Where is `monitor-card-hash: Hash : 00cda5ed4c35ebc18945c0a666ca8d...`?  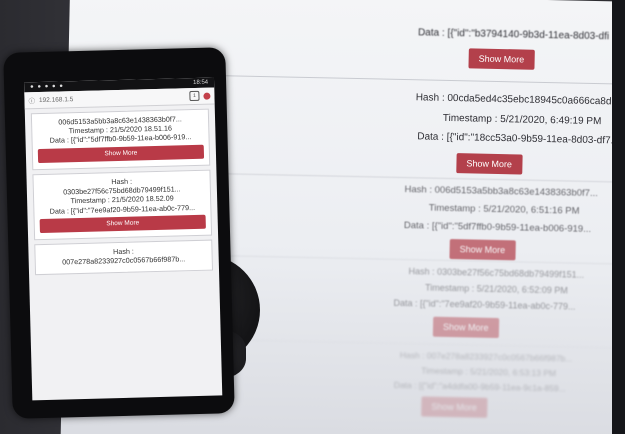 monitor-card-hash: Hash : 00cda5ed4c35ebc18945c0a666ca8d... is located at coordinates (517, 100).